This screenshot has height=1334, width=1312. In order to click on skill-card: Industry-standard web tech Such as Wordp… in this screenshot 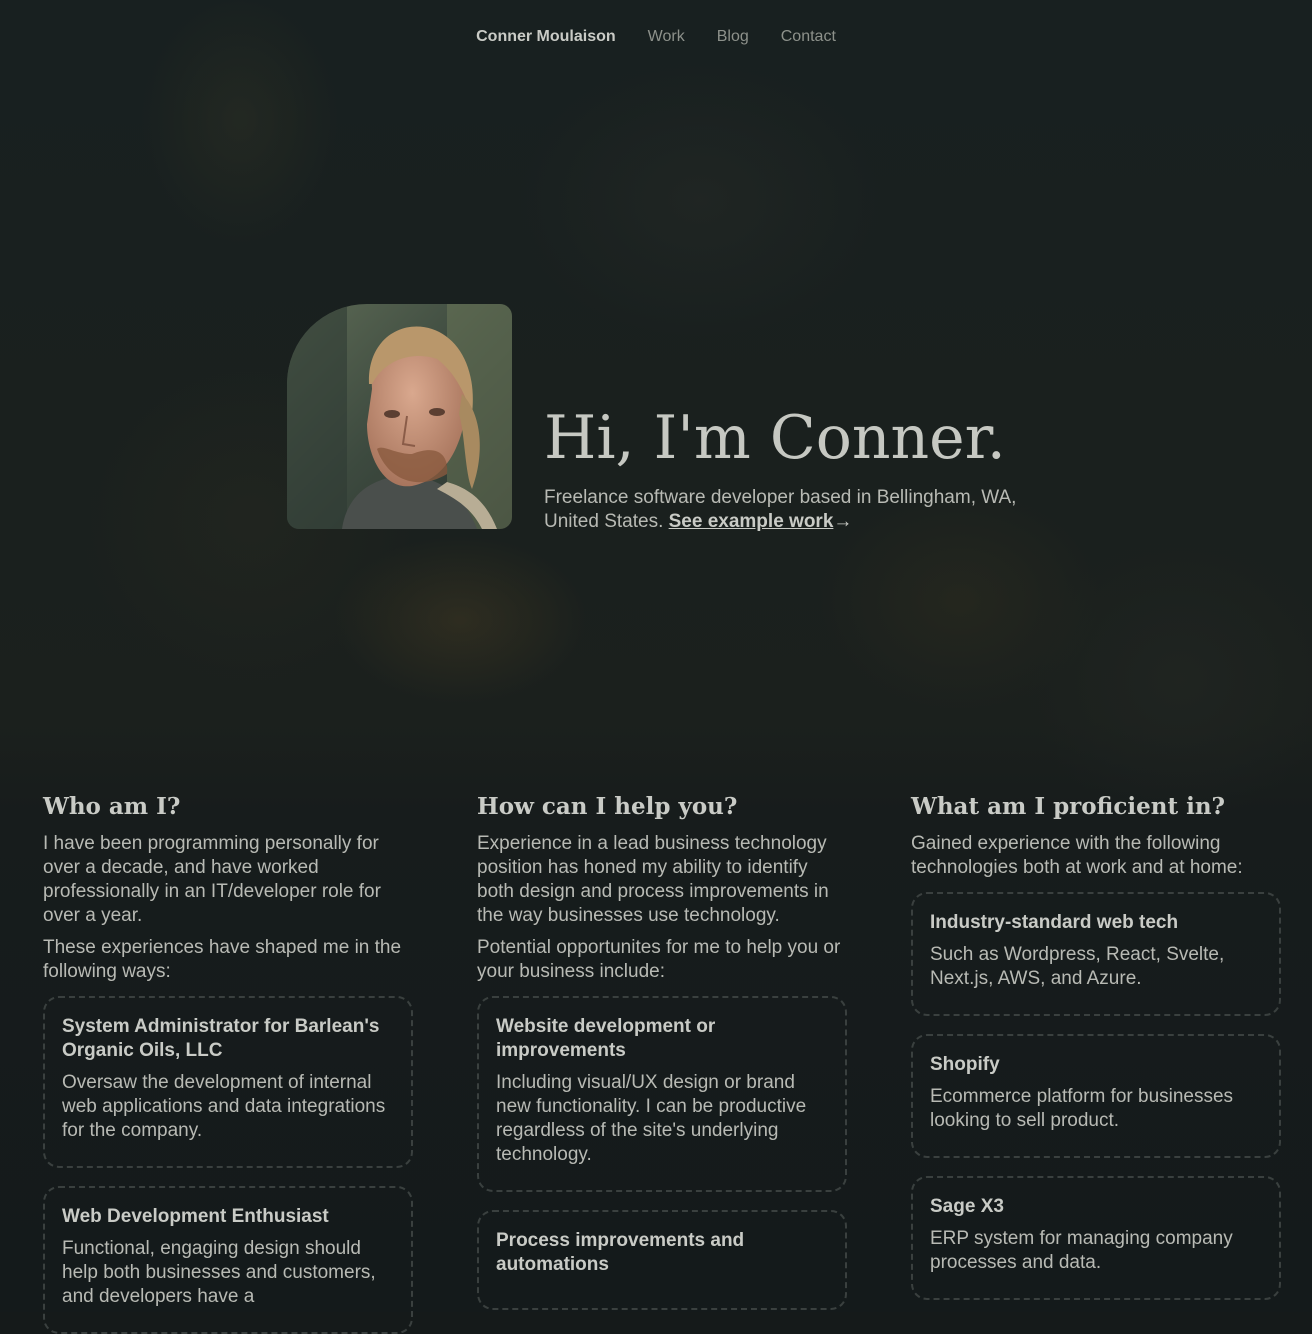, I will do `click(1096, 954)`.